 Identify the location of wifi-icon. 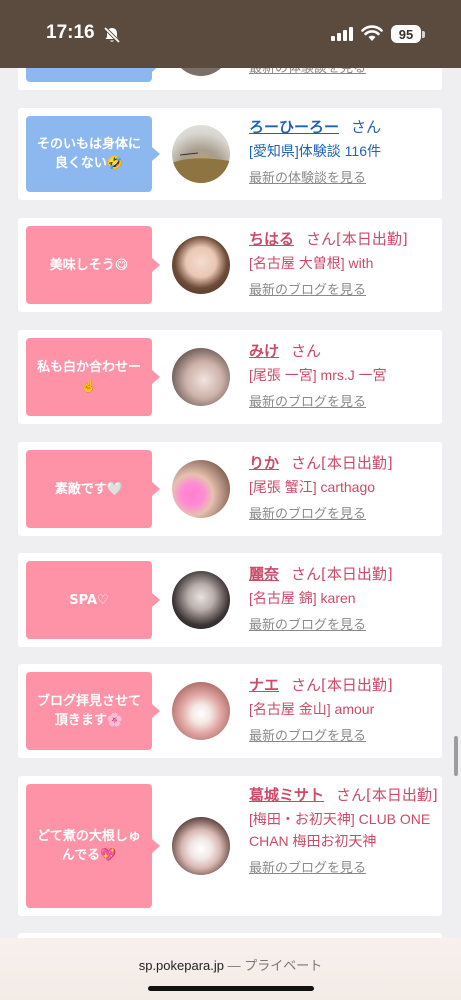
(372, 33).